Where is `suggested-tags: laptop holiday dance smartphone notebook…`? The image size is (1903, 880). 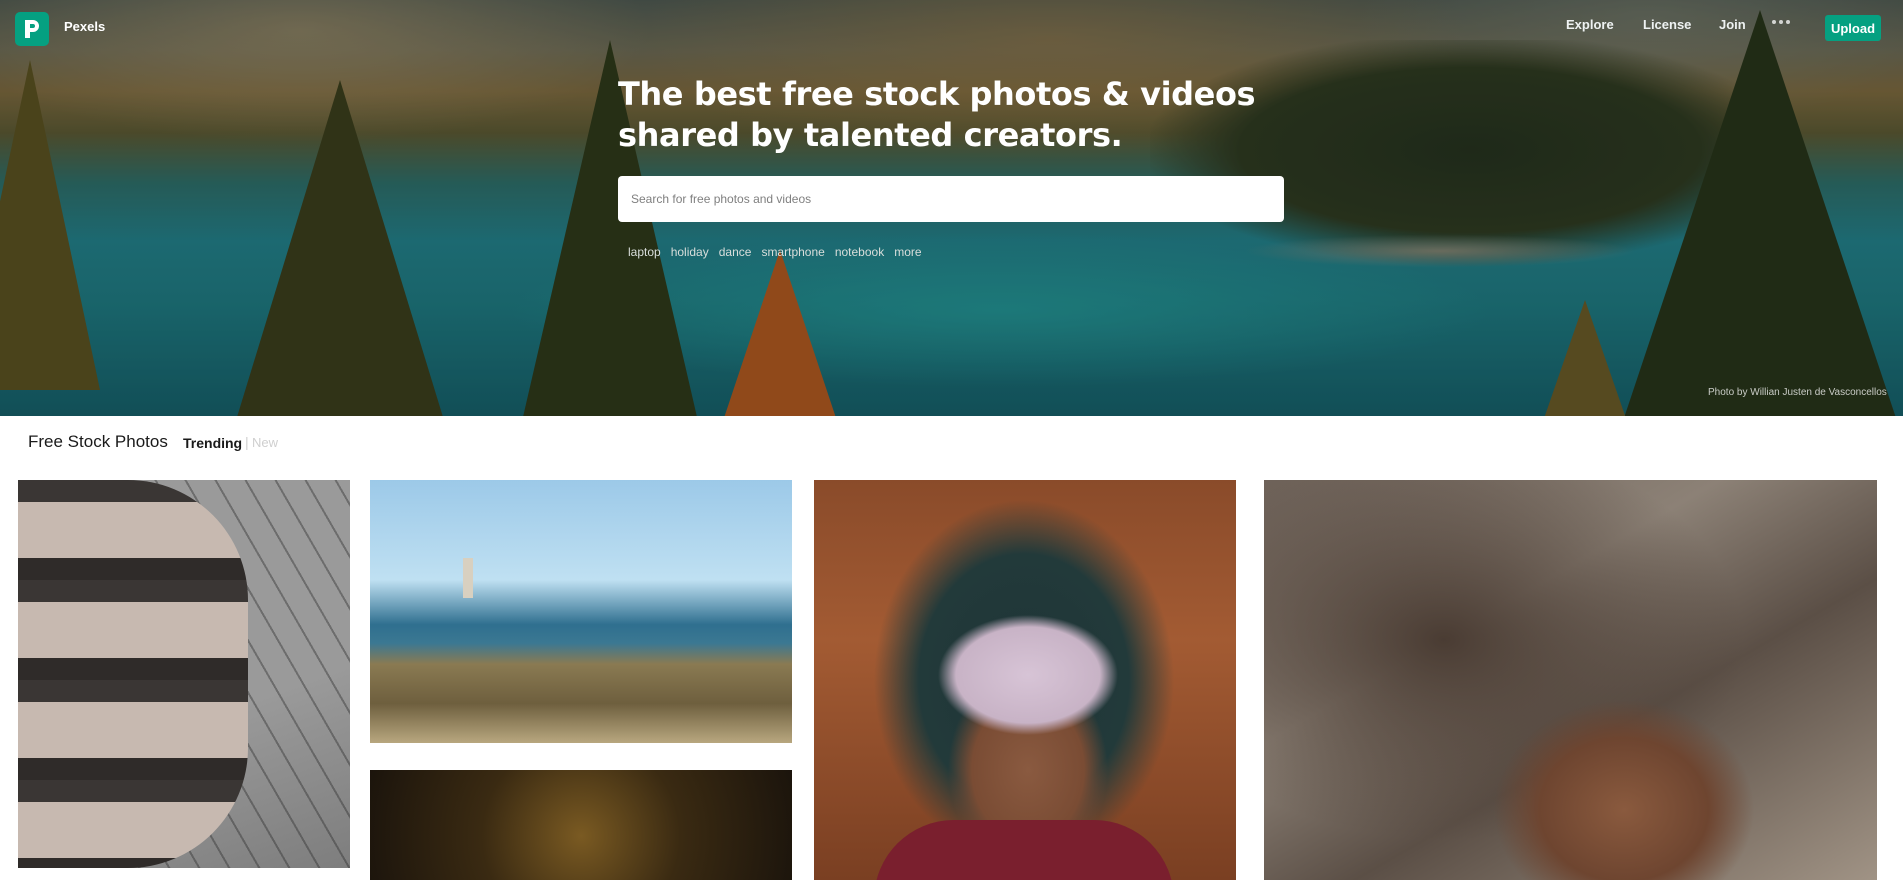
suggested-tags: laptop holiday dance smartphone notebook… is located at coordinates (775, 252).